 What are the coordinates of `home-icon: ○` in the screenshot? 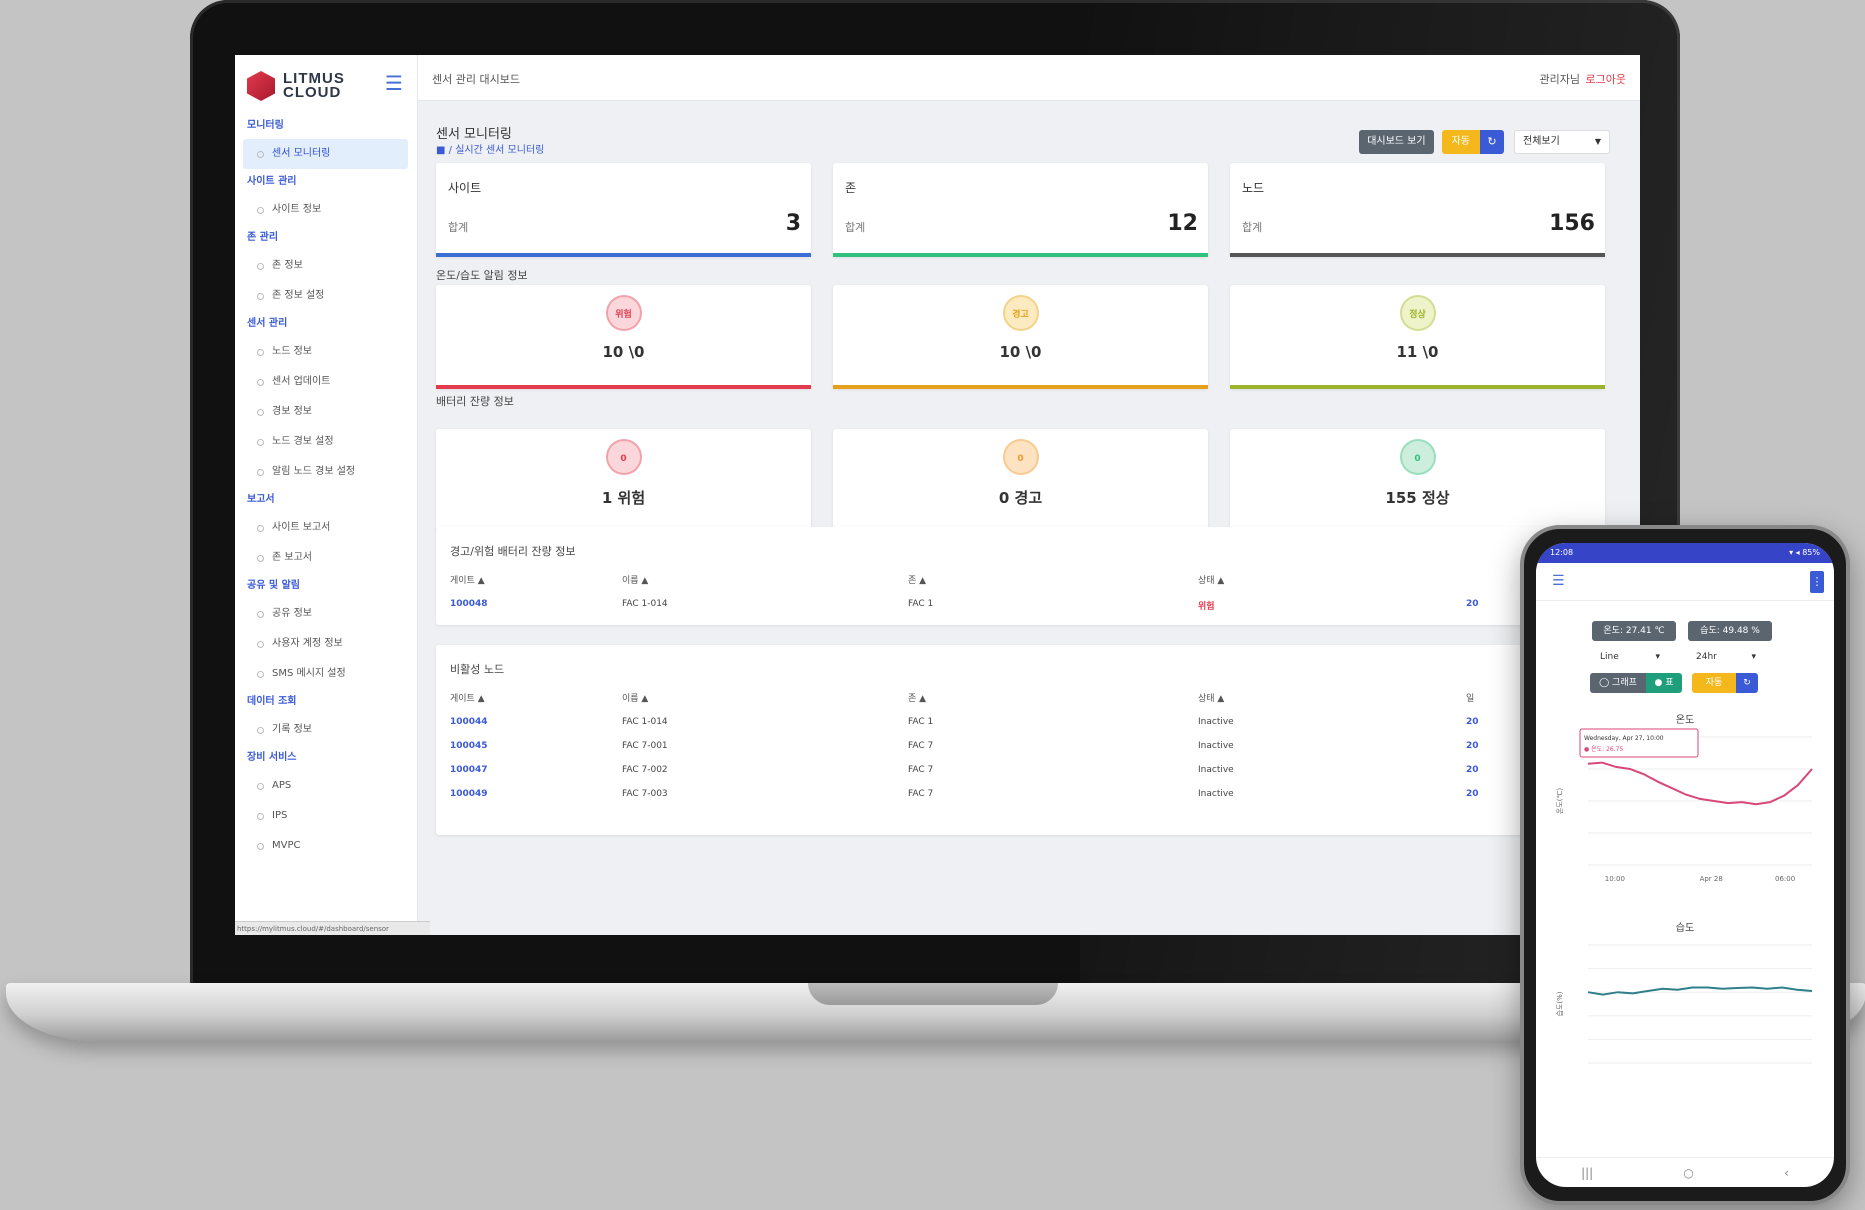 It's located at (1688, 1173).